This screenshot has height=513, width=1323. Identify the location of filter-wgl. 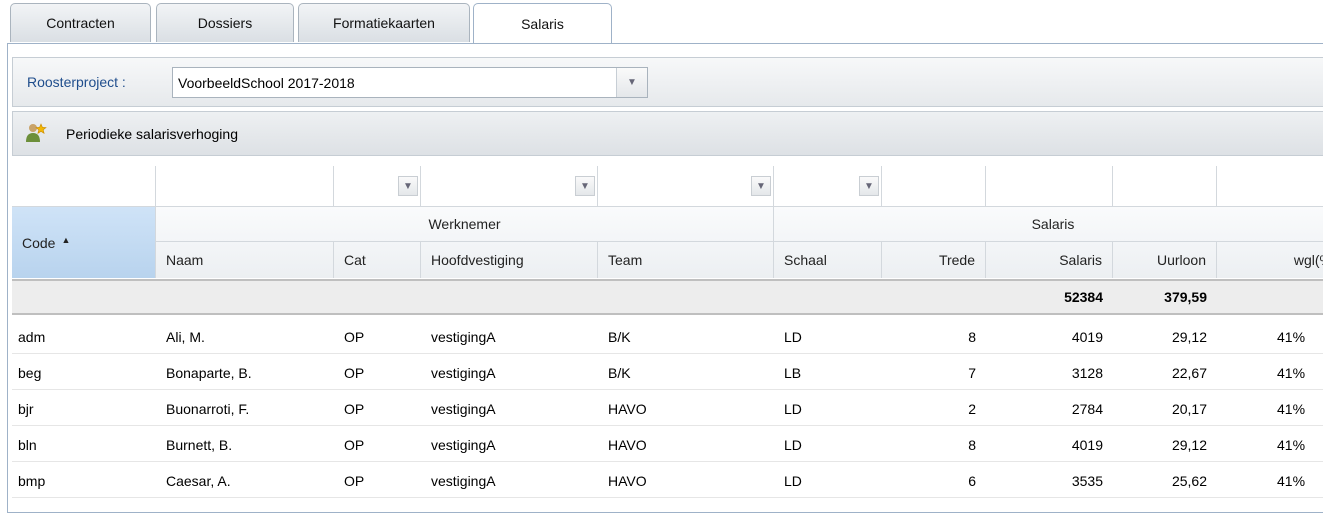
(1270, 187).